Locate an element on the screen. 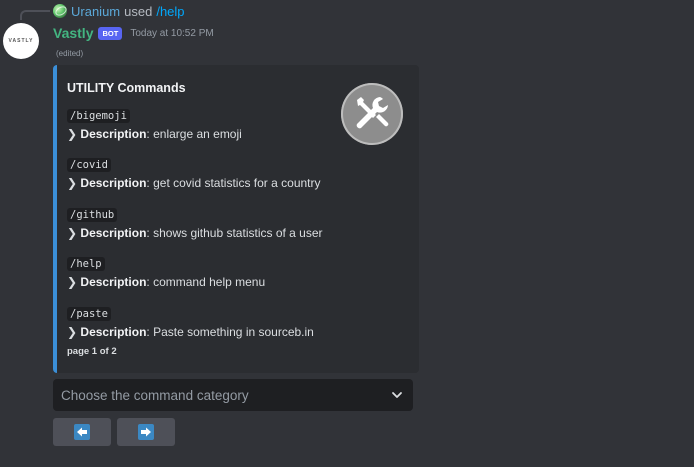 This screenshot has width=694, height=467. reply-command: /help is located at coordinates (170, 11).